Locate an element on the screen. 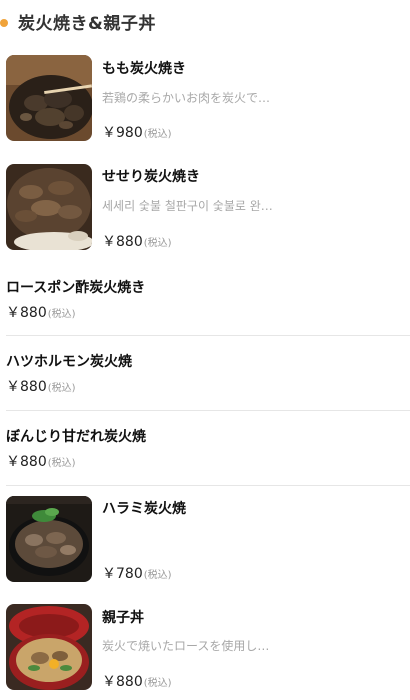 This screenshot has height=700, width=410. menu-item: せせり炭火焼き 세세리 숯불 철판구이 숯불로 완… ￥880(税込) is located at coordinates (208, 209).